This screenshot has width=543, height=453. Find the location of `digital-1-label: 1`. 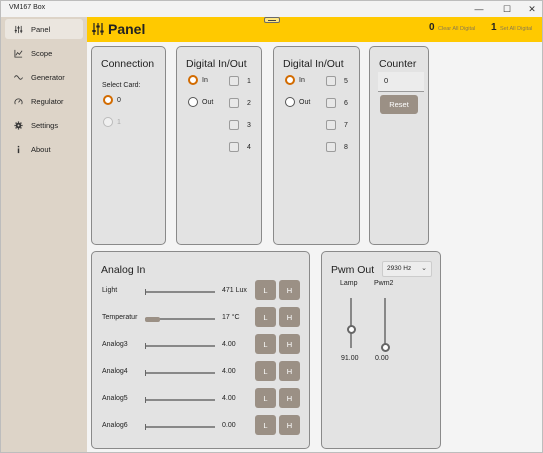

digital-1-label: 1 is located at coordinates (249, 81).